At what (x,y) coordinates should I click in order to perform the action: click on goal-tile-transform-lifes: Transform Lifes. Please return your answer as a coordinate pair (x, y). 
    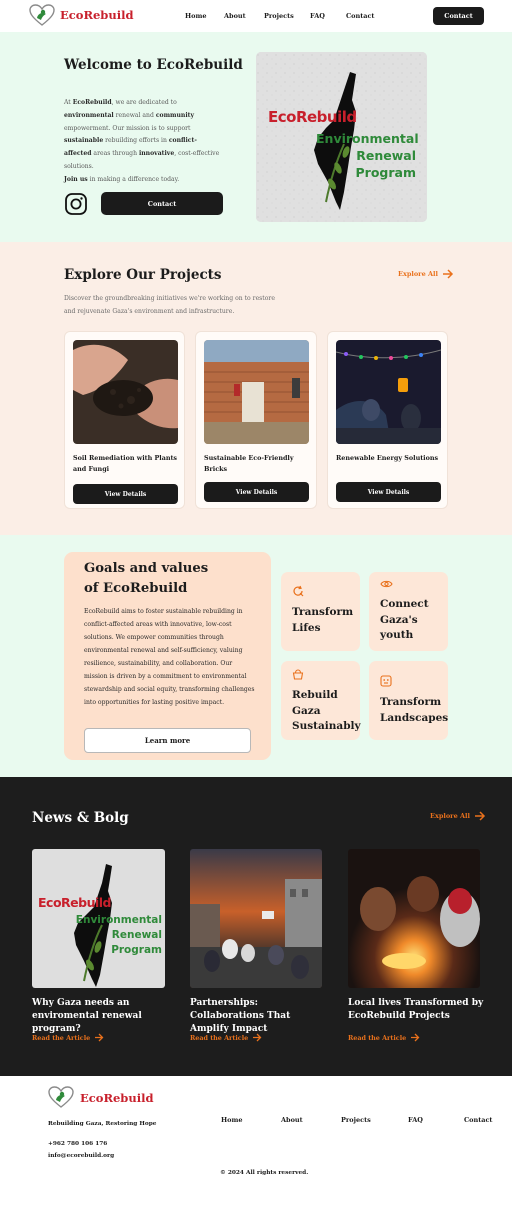
    Looking at the image, I should click on (320, 611).